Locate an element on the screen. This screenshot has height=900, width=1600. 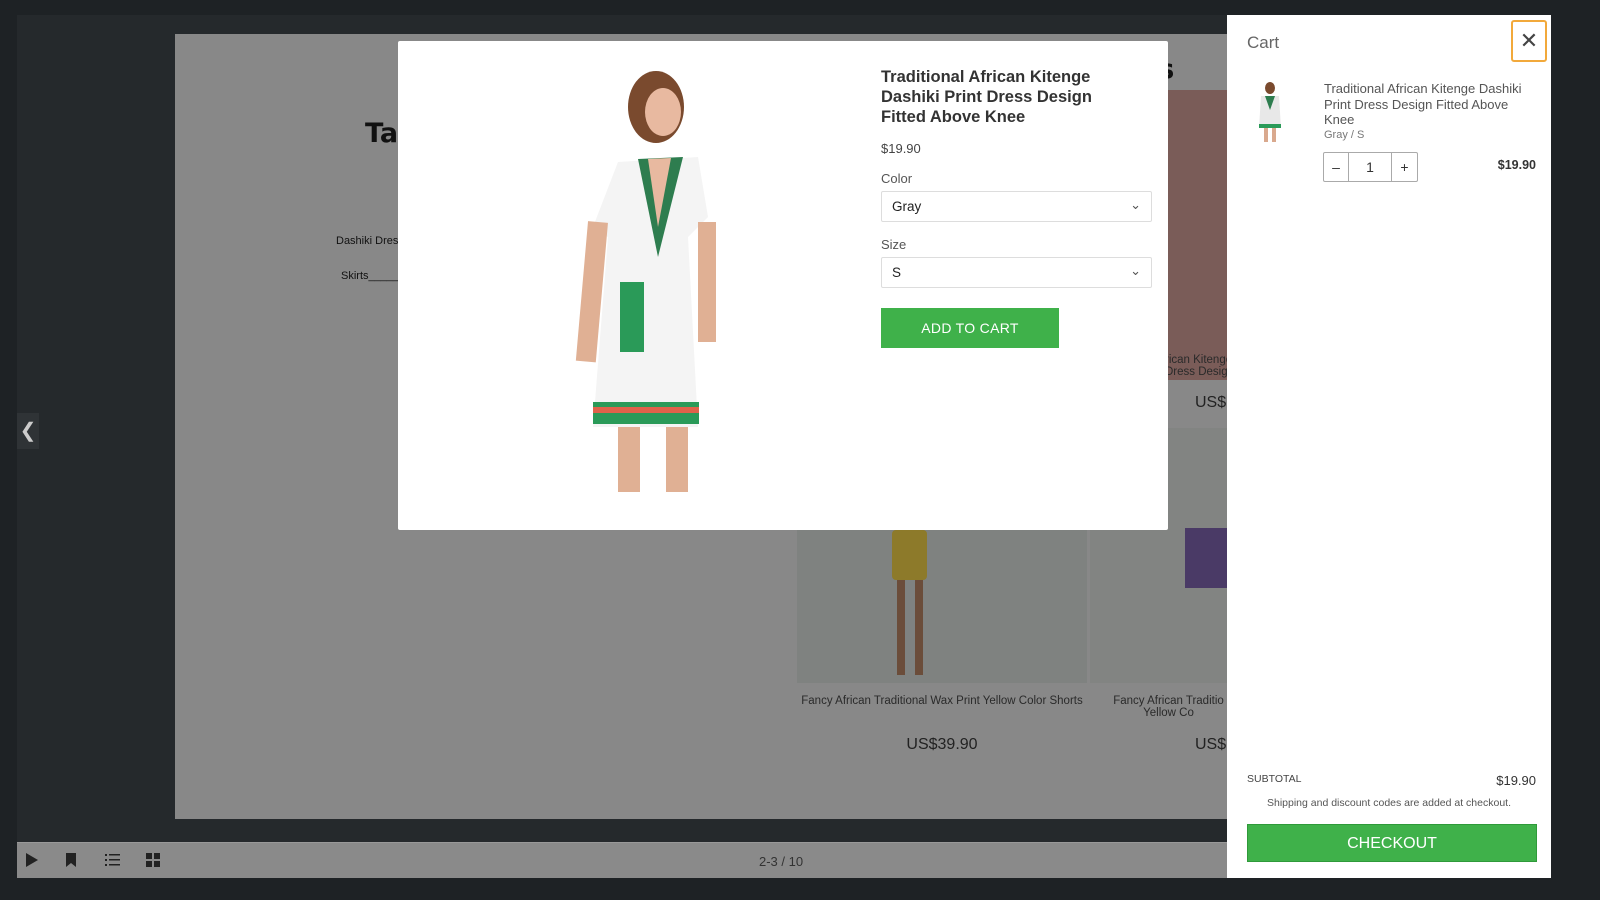
quantity-input: 1 is located at coordinates (1370, 167).